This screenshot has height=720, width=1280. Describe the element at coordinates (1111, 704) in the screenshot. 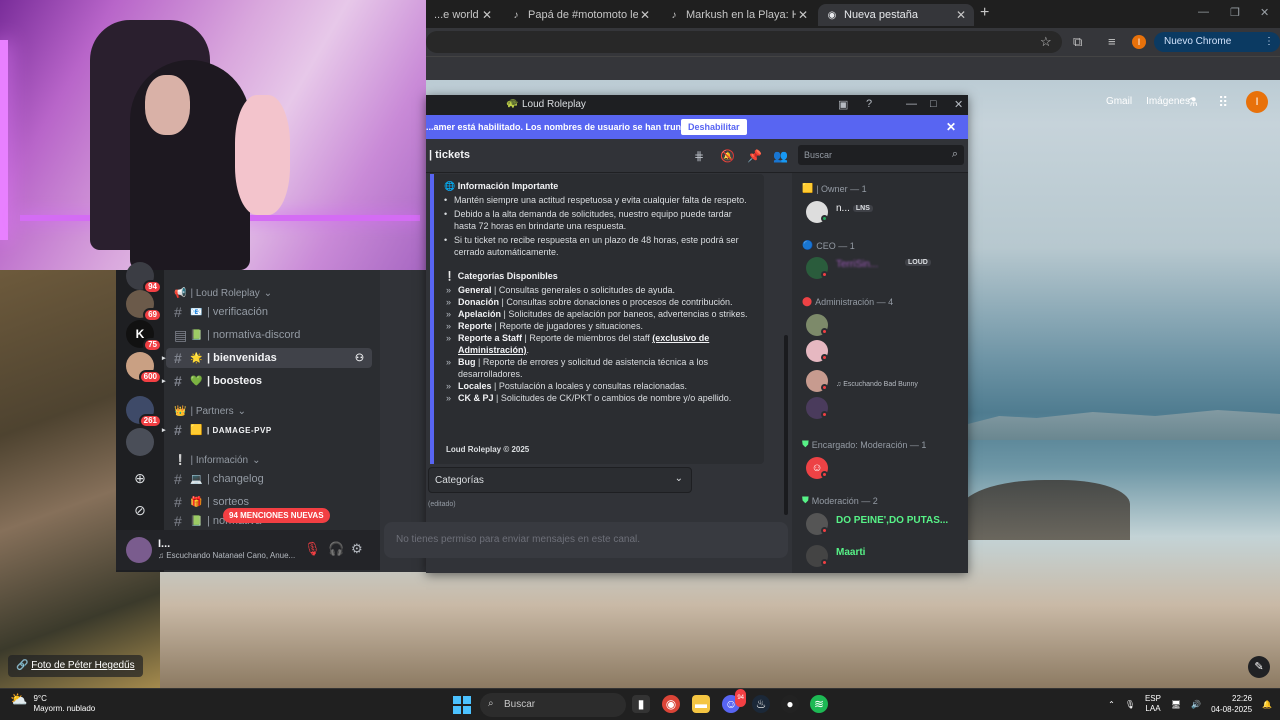

I see `chevron-up-icon: ⌃` at that location.